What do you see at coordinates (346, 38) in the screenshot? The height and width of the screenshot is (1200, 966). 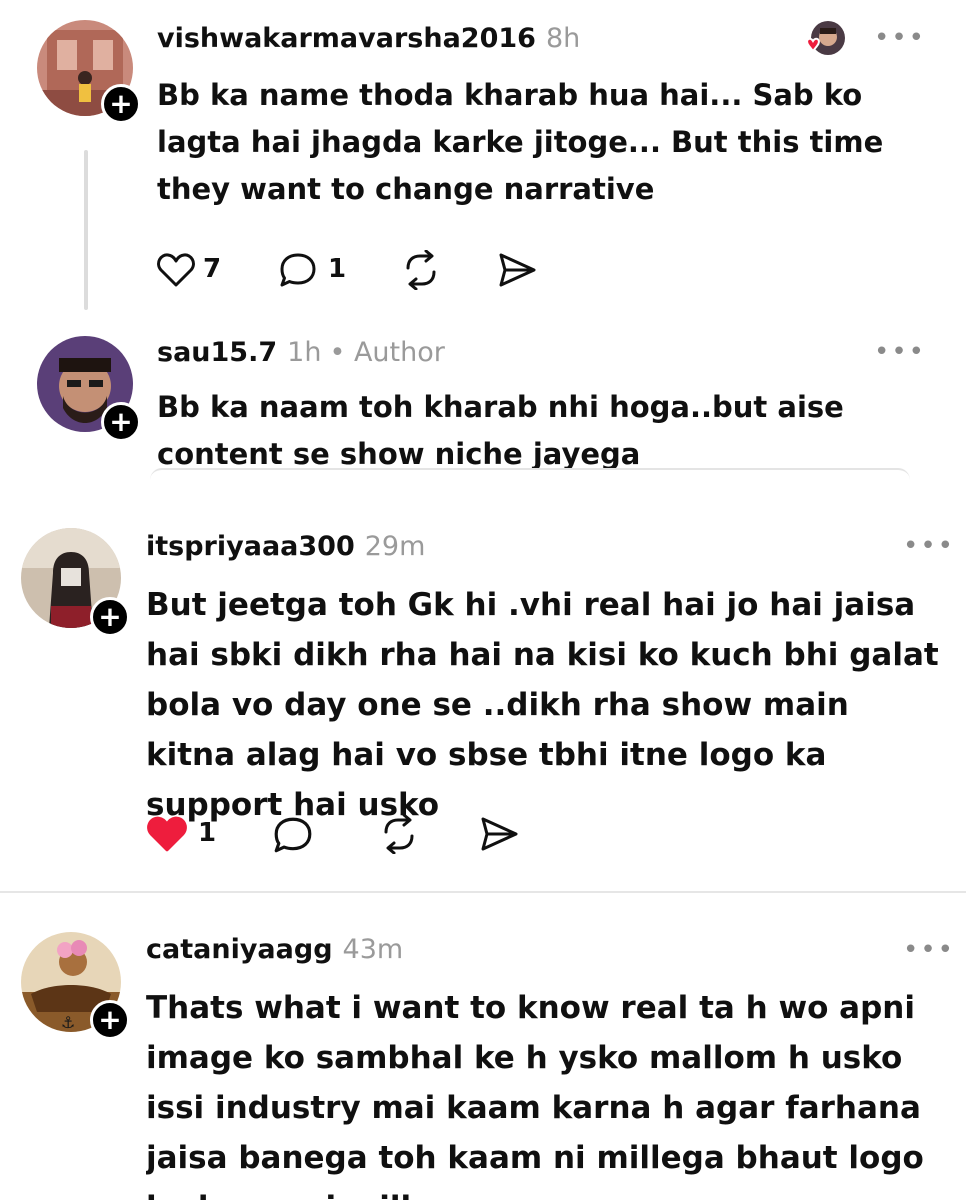 I see `username-text: vishwakarmavarsha2016` at bounding box center [346, 38].